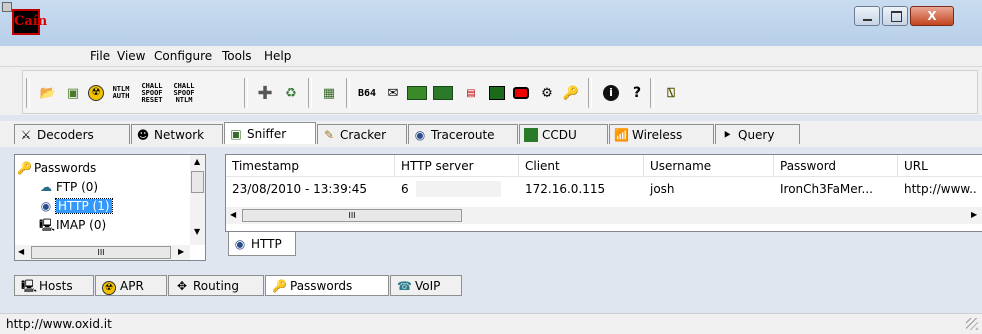 This screenshot has height=334, width=982. What do you see at coordinates (867, 20) in the screenshot?
I see `minimize-icon` at bounding box center [867, 20].